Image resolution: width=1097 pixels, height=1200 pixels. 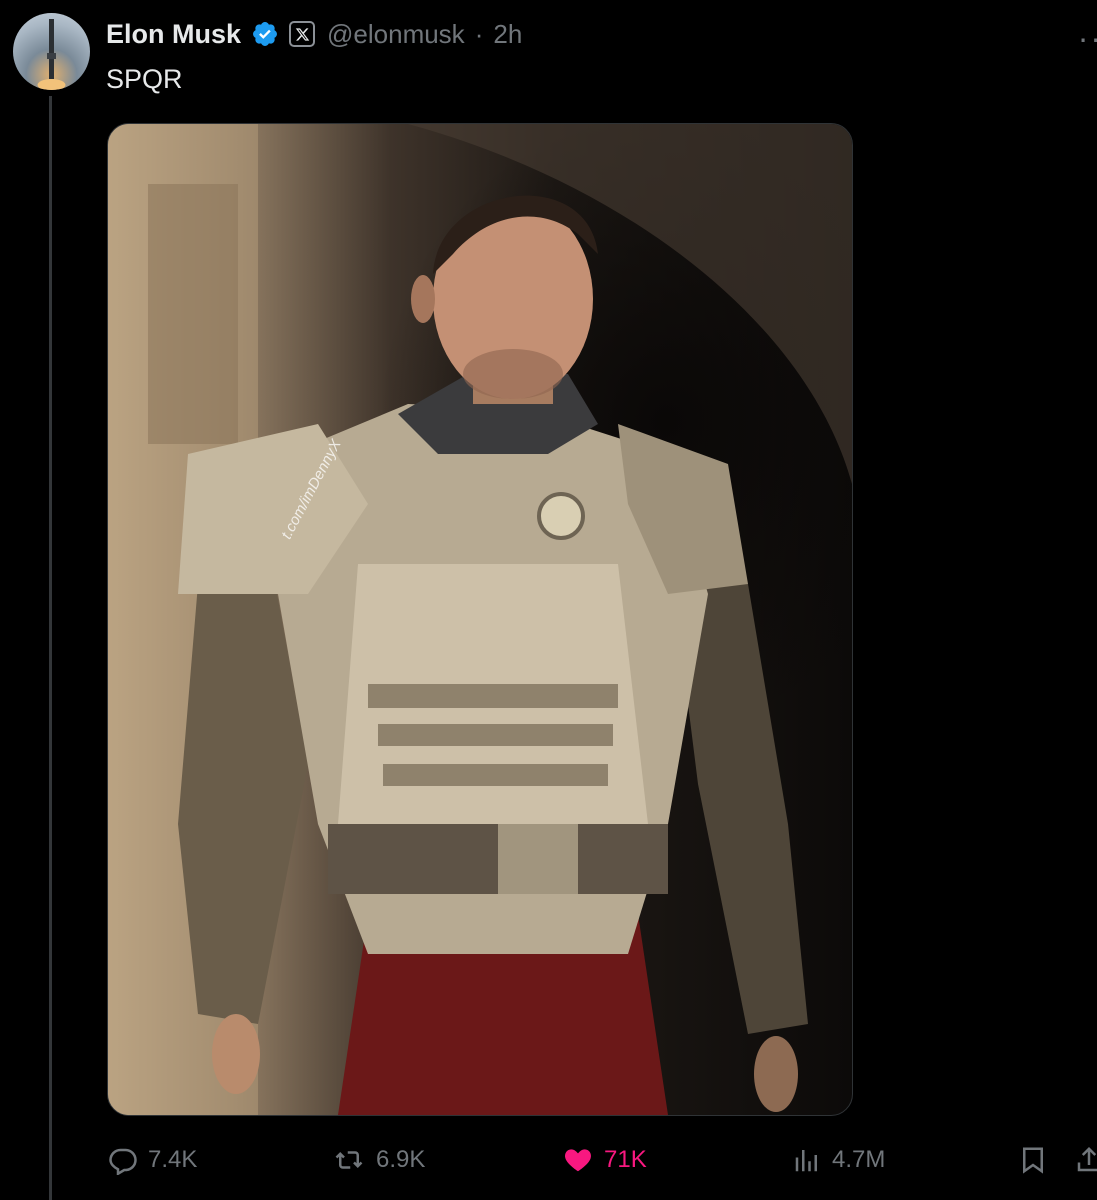 I want to click on avatar, so click(x=51, y=51).